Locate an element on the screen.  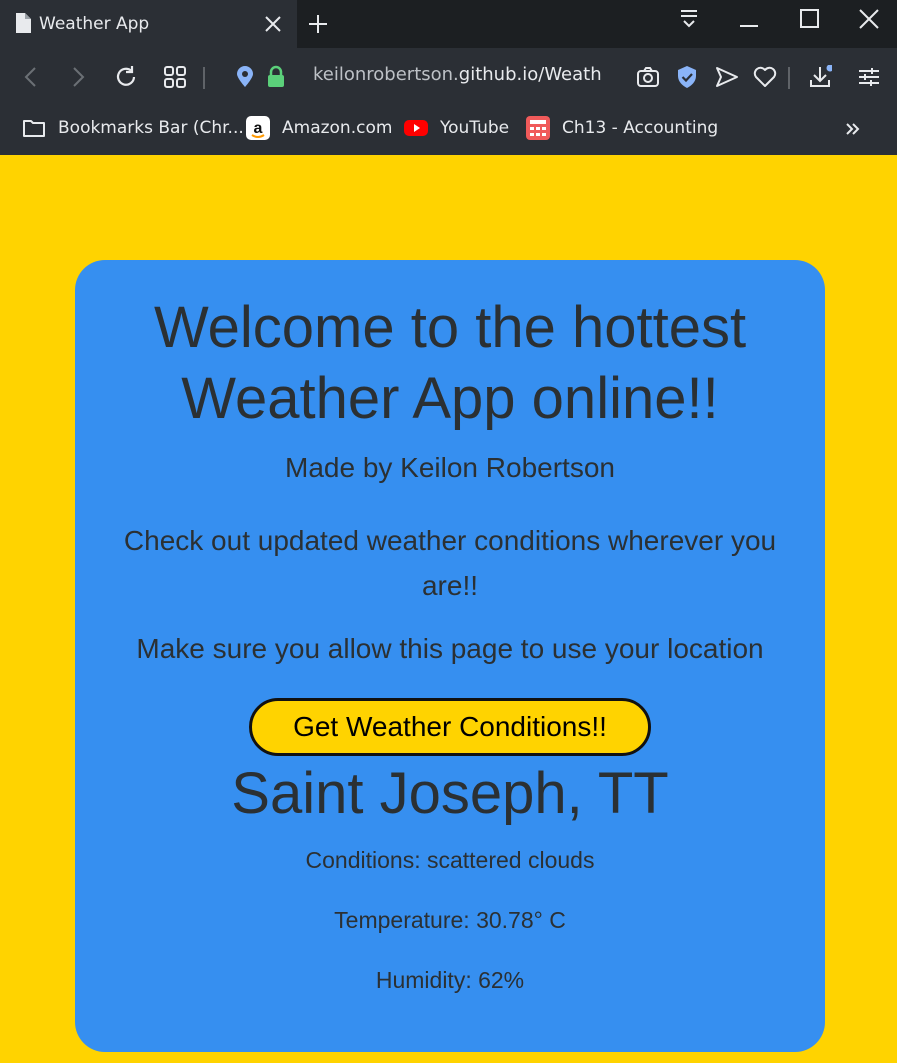
speed-dial-icon is located at coordinates (175, 77).